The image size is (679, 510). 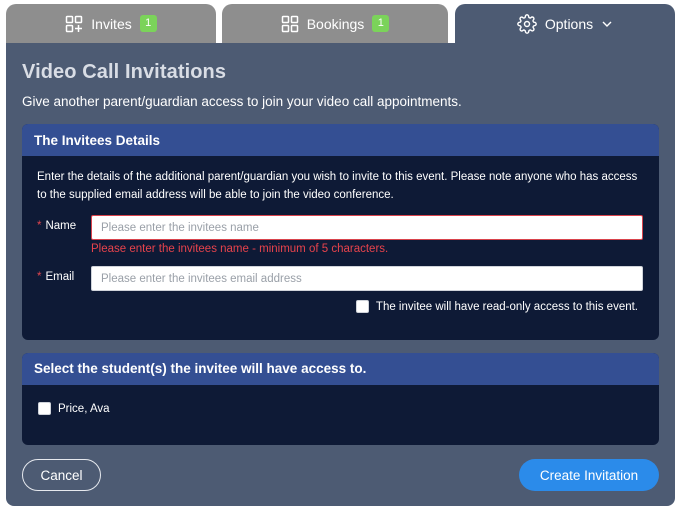 What do you see at coordinates (60, 277) in the screenshot?
I see `email-label-text: Email` at bounding box center [60, 277].